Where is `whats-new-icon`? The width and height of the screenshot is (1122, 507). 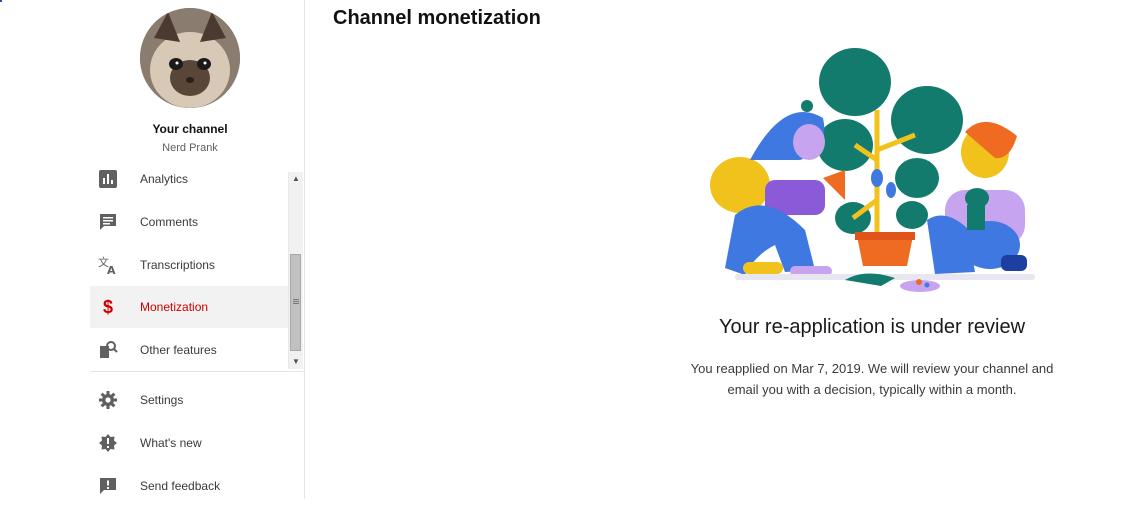 whats-new-icon is located at coordinates (108, 443).